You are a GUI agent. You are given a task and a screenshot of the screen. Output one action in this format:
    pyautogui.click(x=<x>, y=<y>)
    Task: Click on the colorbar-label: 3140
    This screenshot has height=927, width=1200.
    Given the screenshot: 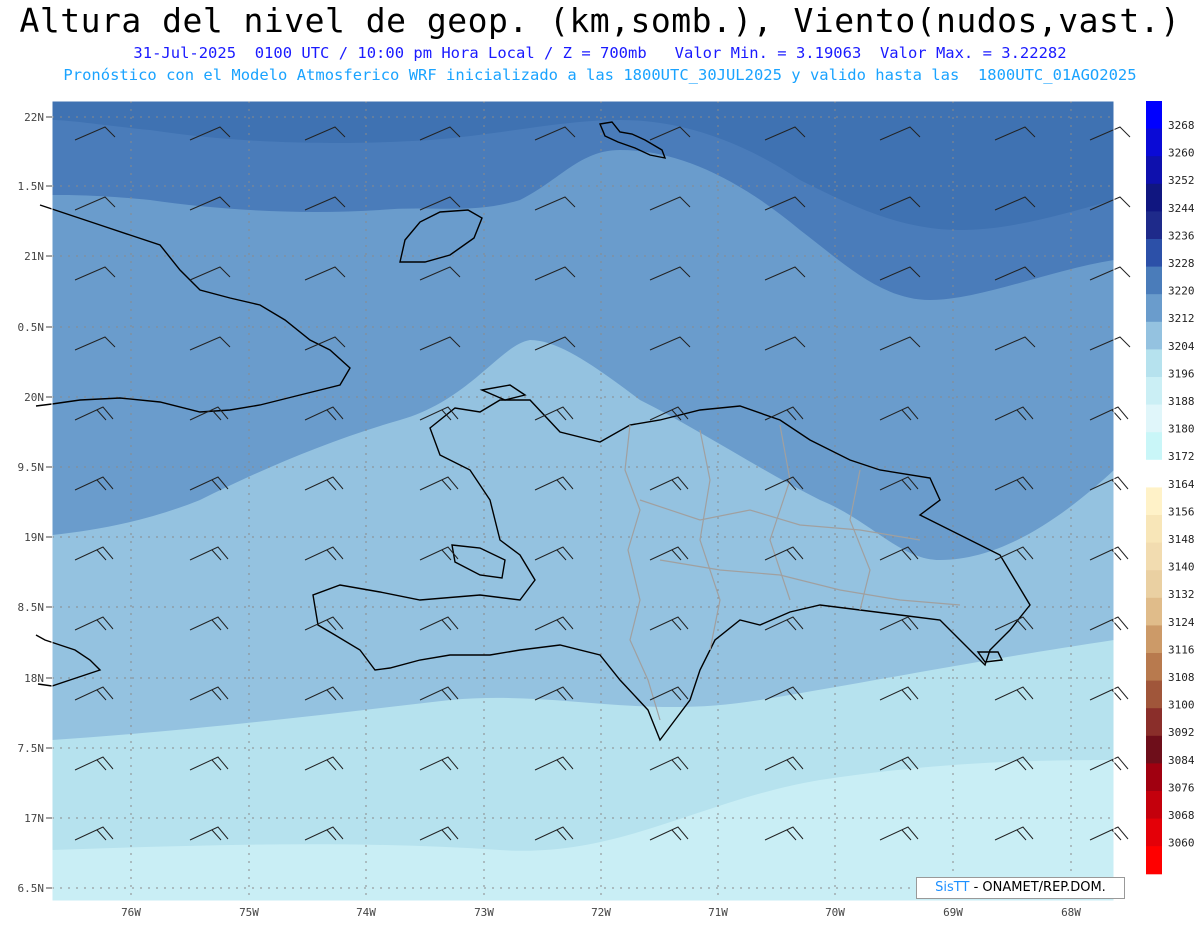 What is the action you would take?
    pyautogui.click(x=1181, y=567)
    